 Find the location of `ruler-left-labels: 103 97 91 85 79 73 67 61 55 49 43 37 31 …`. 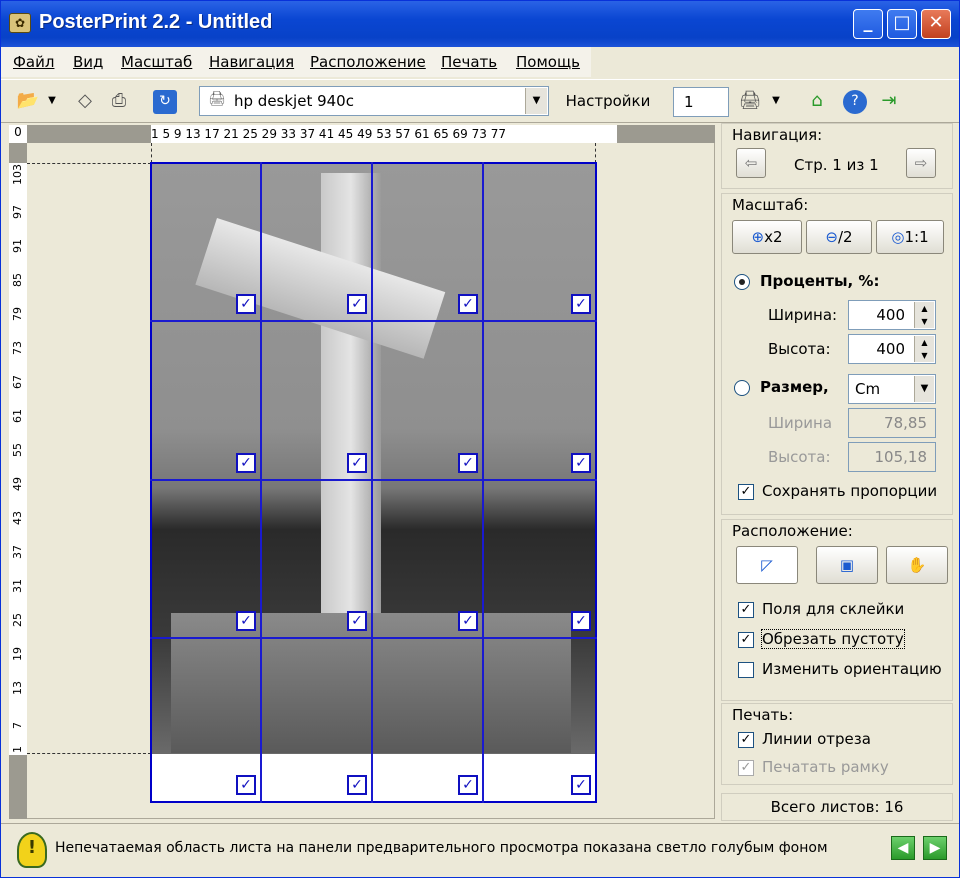

ruler-left-labels: 103 97 91 85 79 73 67 61 55 49 43 37 31 … is located at coordinates (18, 459).